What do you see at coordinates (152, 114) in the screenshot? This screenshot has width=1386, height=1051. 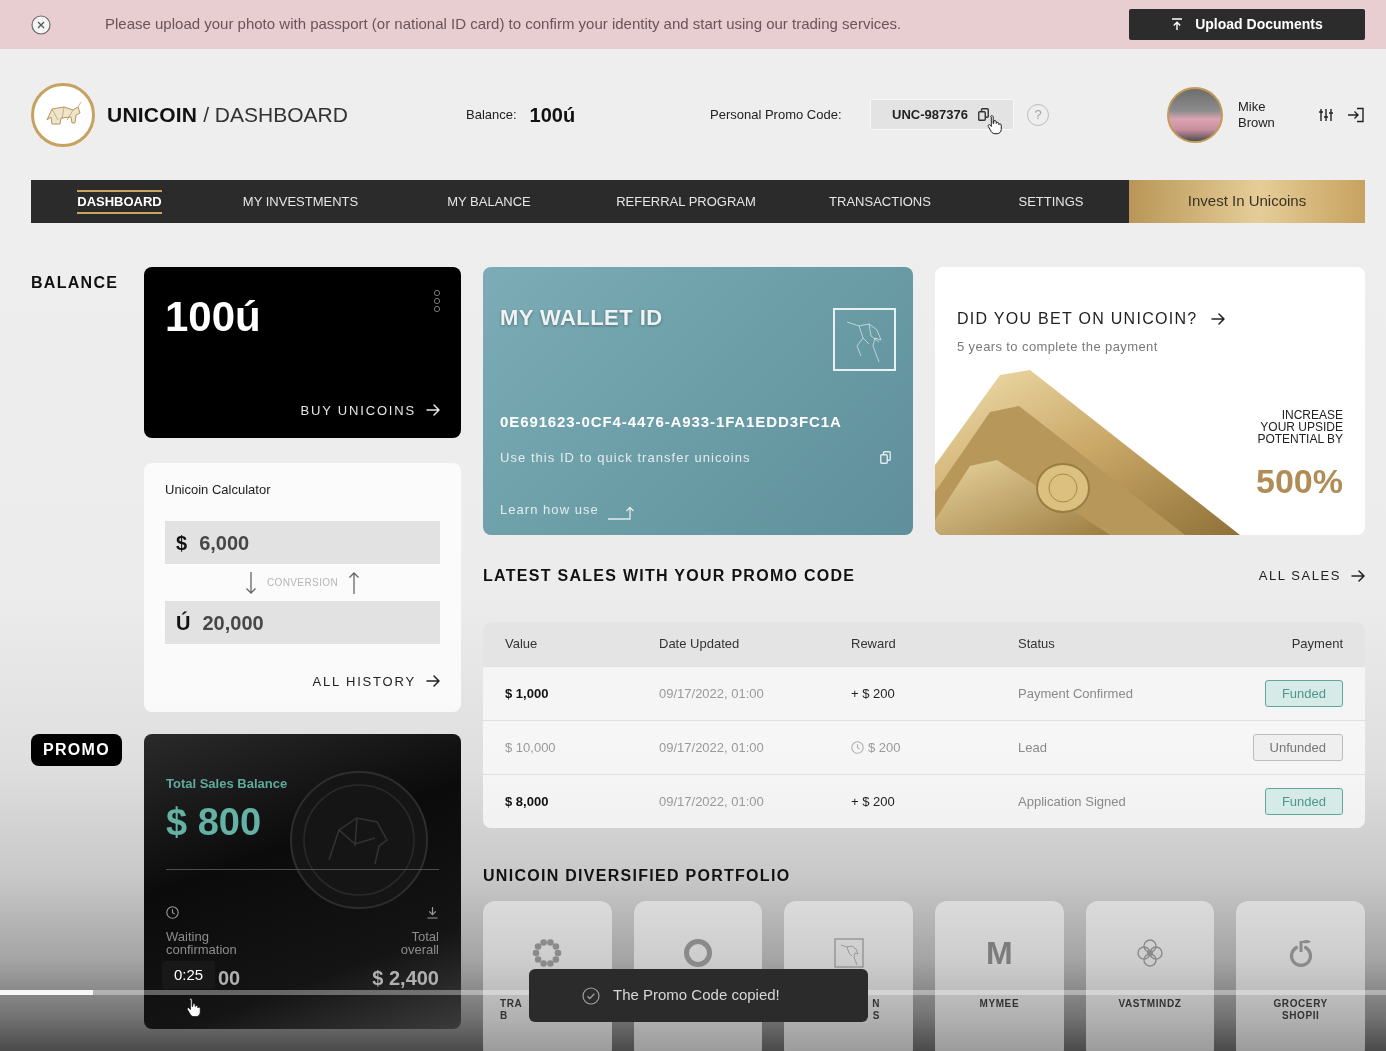 I see `brand-name: UNICOIN` at bounding box center [152, 114].